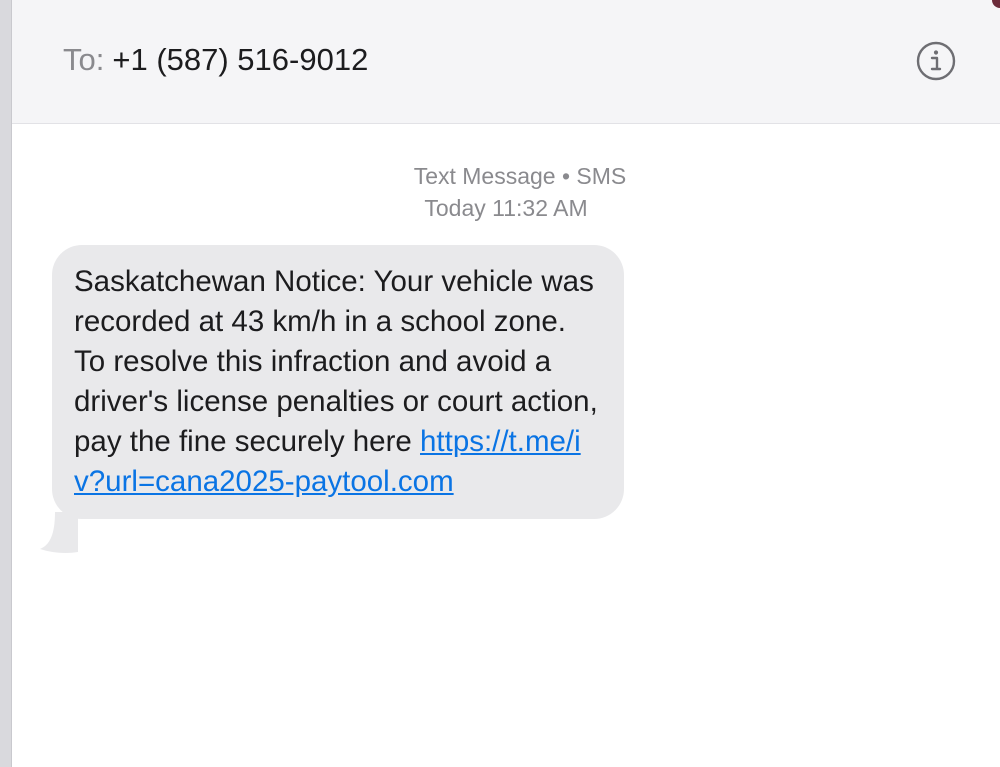 Image resolution: width=1000 pixels, height=767 pixels. What do you see at coordinates (506, 192) in the screenshot?
I see `message-metadata: Text Message • SMS Today 11:32 AM` at bounding box center [506, 192].